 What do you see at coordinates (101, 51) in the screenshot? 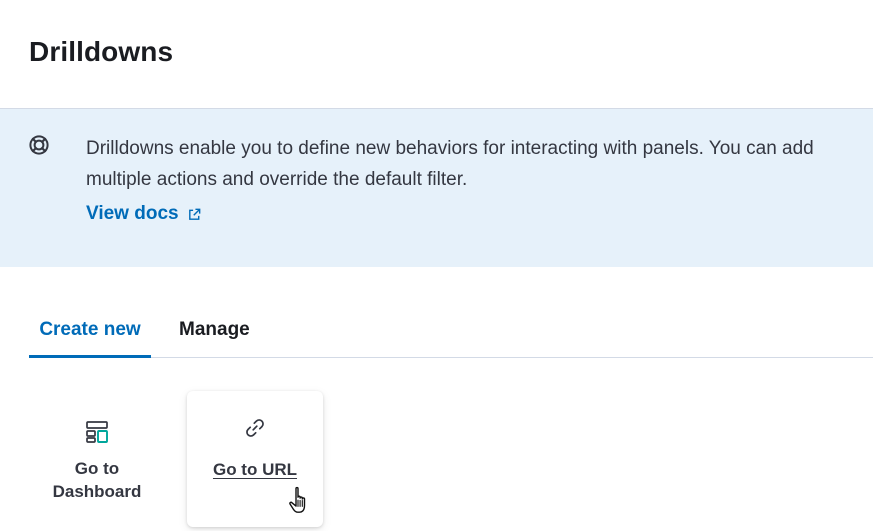
I see `page-title: Drilldowns` at bounding box center [101, 51].